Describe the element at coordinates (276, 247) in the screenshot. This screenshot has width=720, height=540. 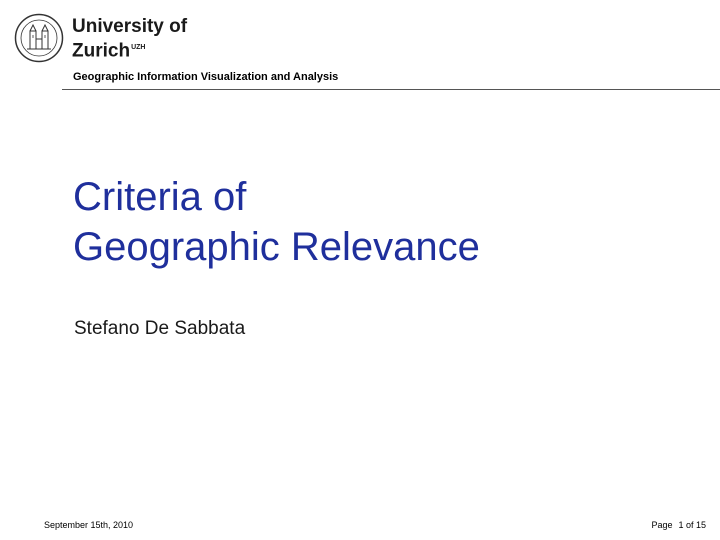
I see `slide-title-line2: Geographic Relevance` at that location.